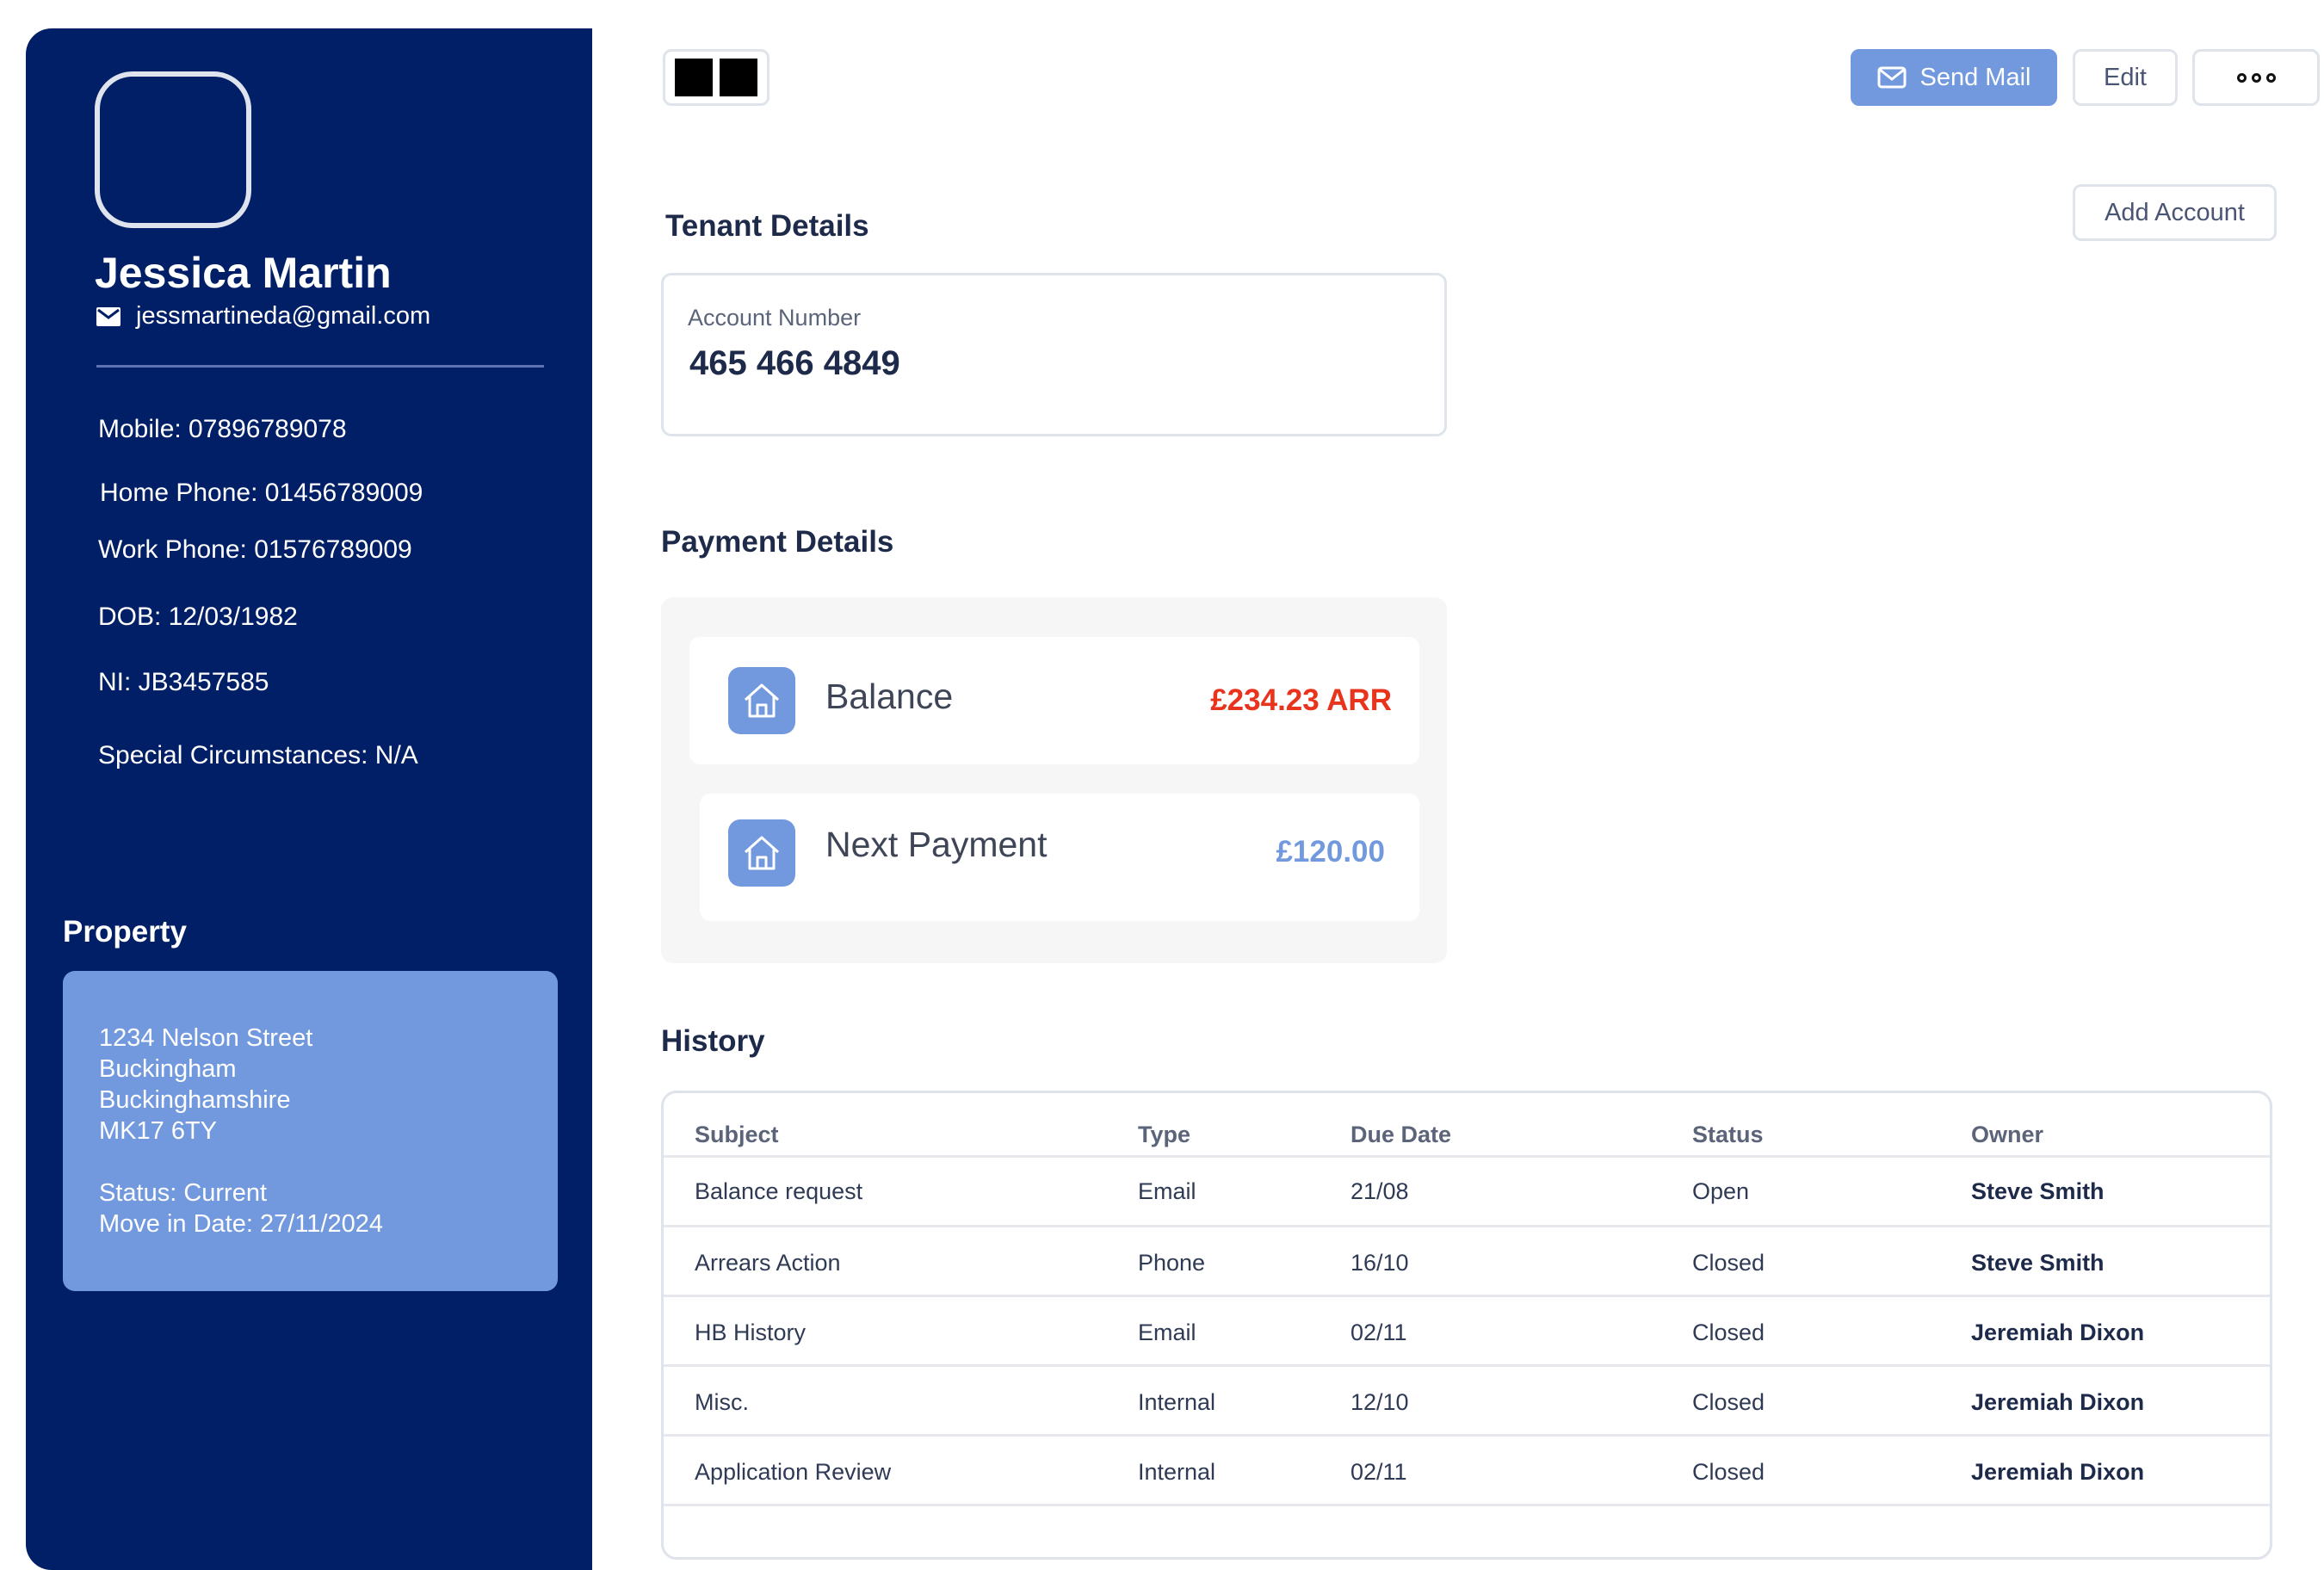  I want to click on cell-subject: HB History, so click(751, 1332).